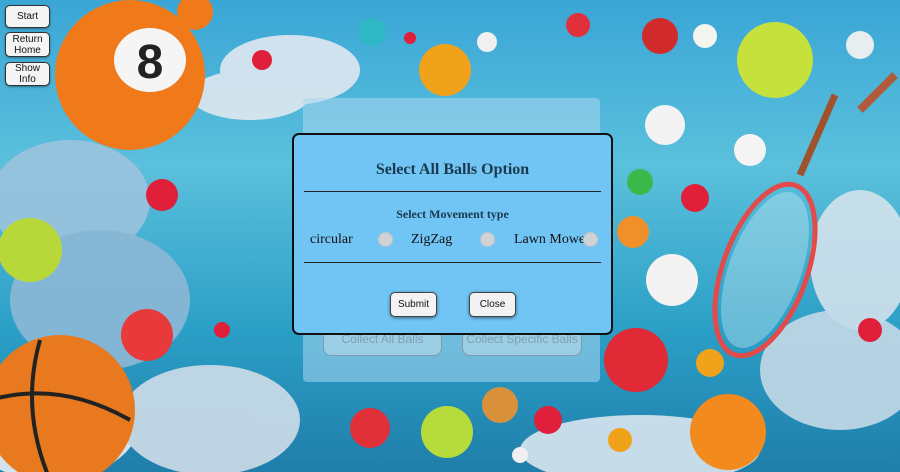 This screenshot has width=900, height=472. What do you see at coordinates (150, 62) in the screenshot?
I see `svg-text: 8` at bounding box center [150, 62].